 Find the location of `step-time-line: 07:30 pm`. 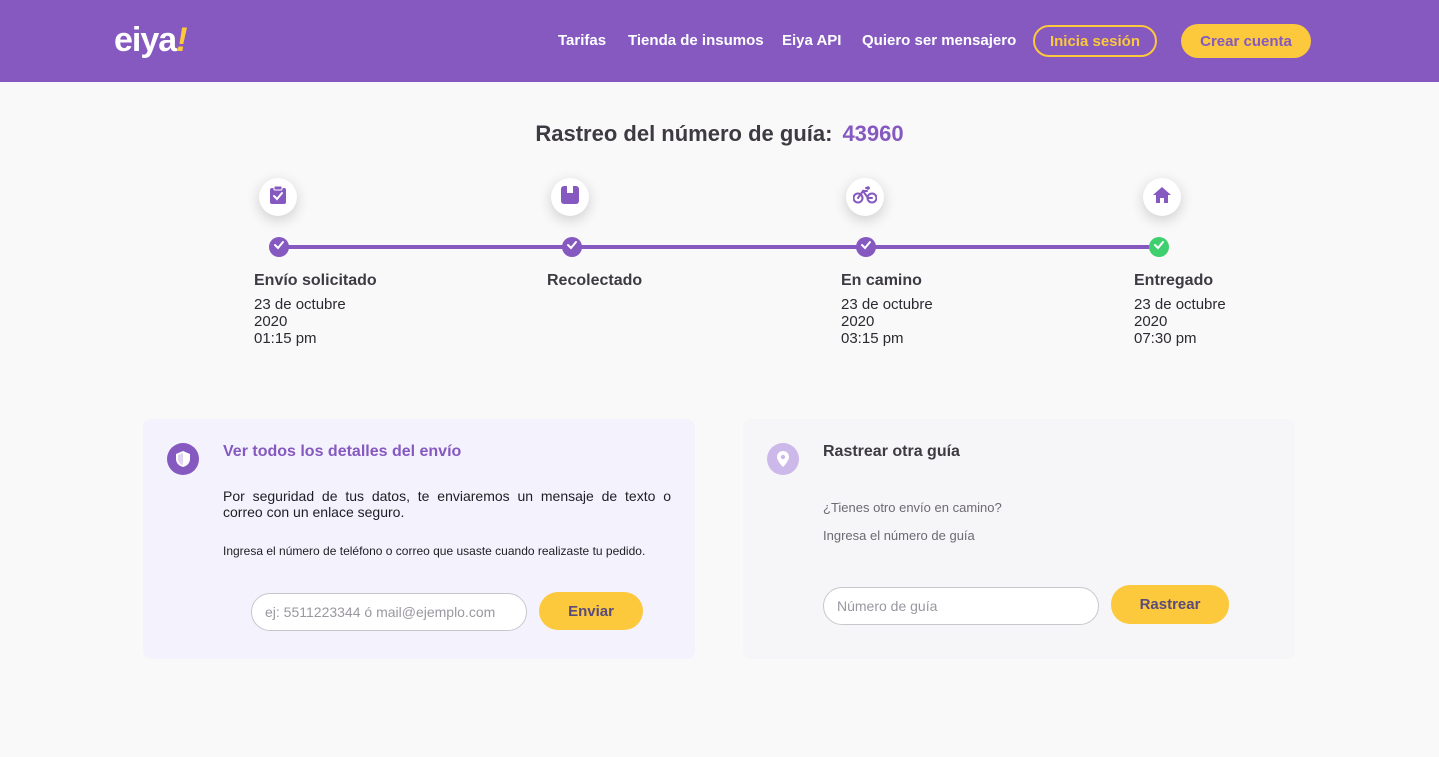

step-time-line: 07:30 pm is located at coordinates (1165, 338).